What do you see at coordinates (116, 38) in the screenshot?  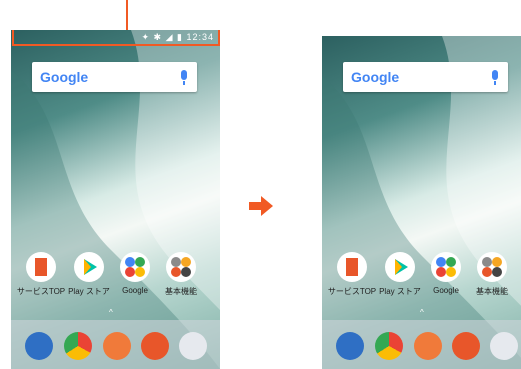 I see `status-bar-highlight` at bounding box center [116, 38].